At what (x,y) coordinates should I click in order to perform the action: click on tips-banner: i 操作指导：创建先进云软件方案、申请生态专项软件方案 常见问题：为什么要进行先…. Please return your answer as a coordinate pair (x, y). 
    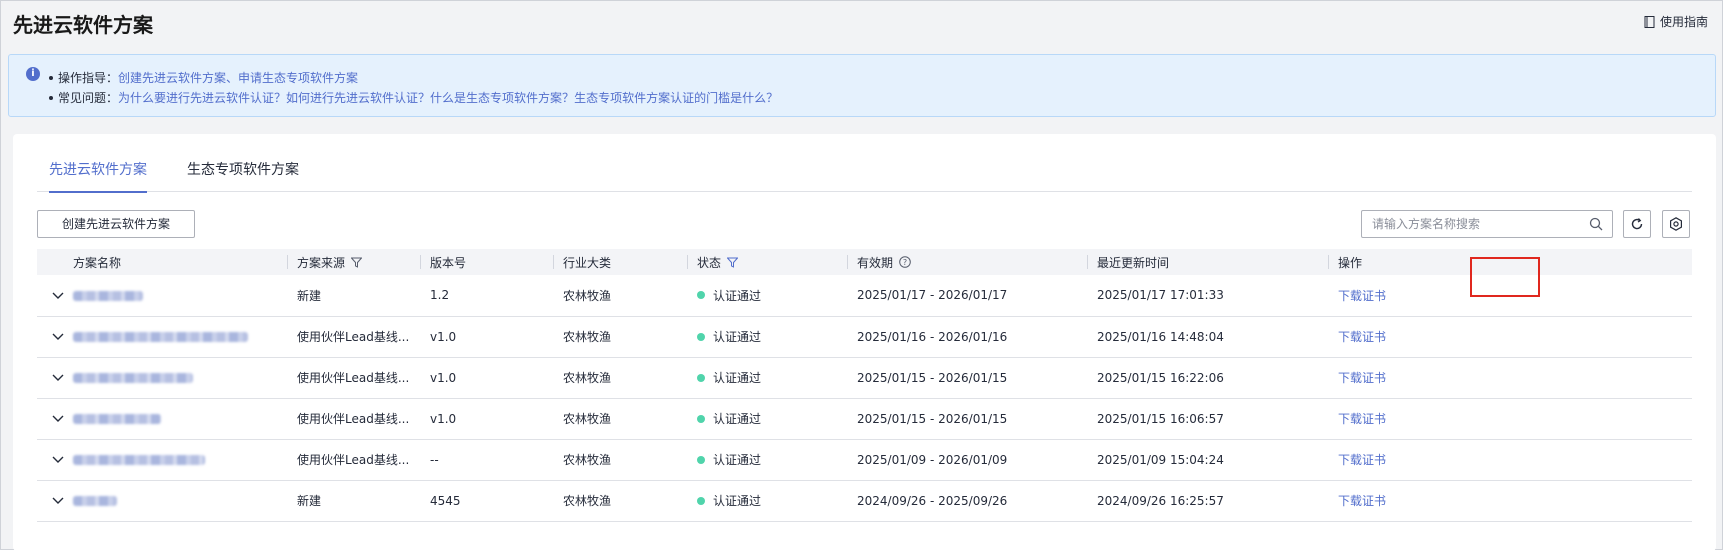
    Looking at the image, I should click on (862, 85).